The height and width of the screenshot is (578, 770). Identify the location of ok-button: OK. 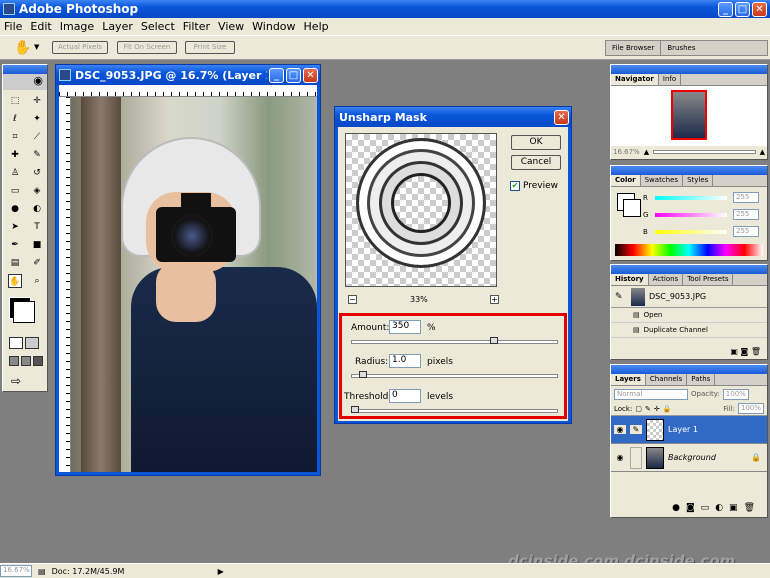
(536, 142).